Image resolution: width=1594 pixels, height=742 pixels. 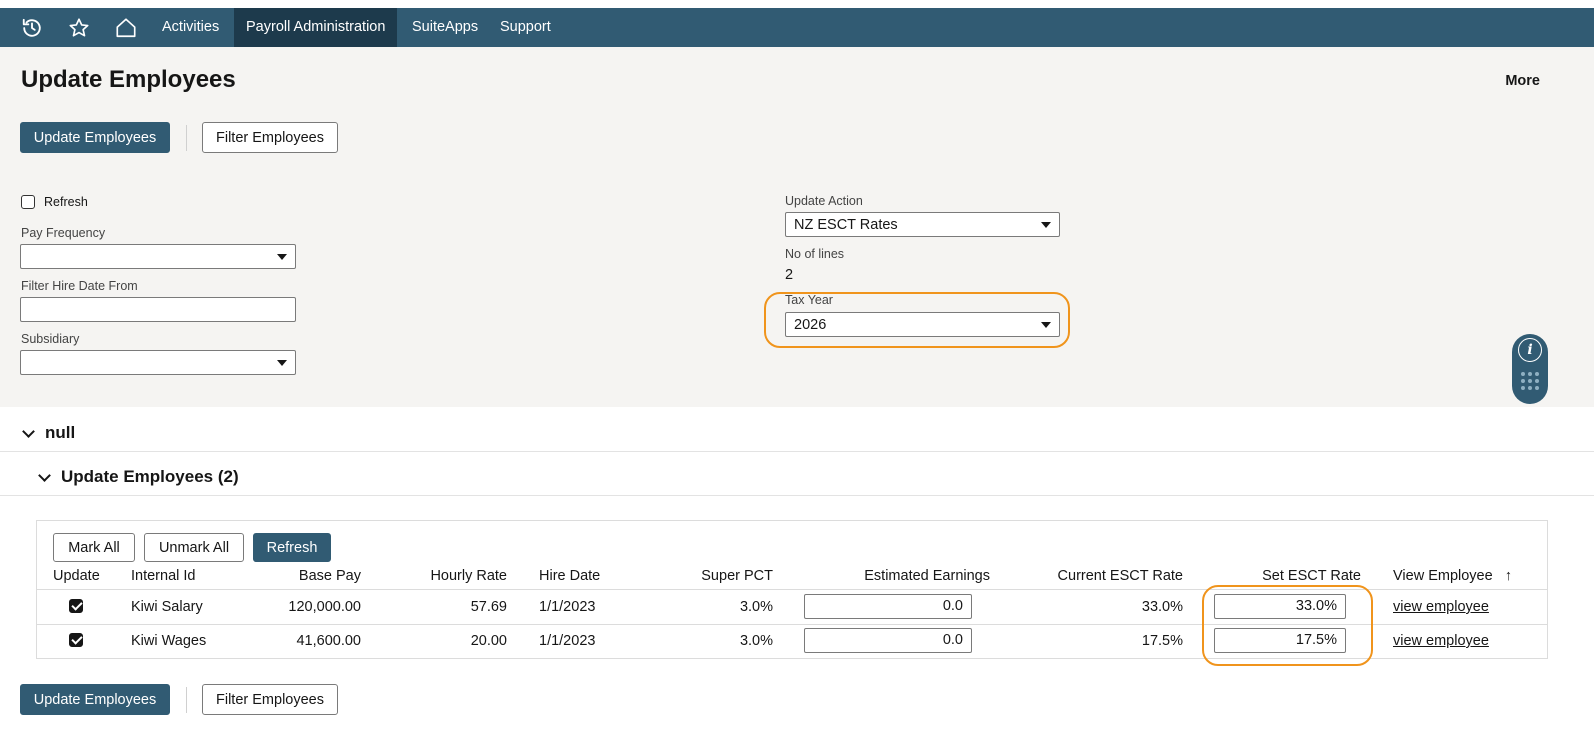 What do you see at coordinates (1108, 576) in the screenshot?
I see `col-header-current-esct-rate: Current ESCT Rate` at bounding box center [1108, 576].